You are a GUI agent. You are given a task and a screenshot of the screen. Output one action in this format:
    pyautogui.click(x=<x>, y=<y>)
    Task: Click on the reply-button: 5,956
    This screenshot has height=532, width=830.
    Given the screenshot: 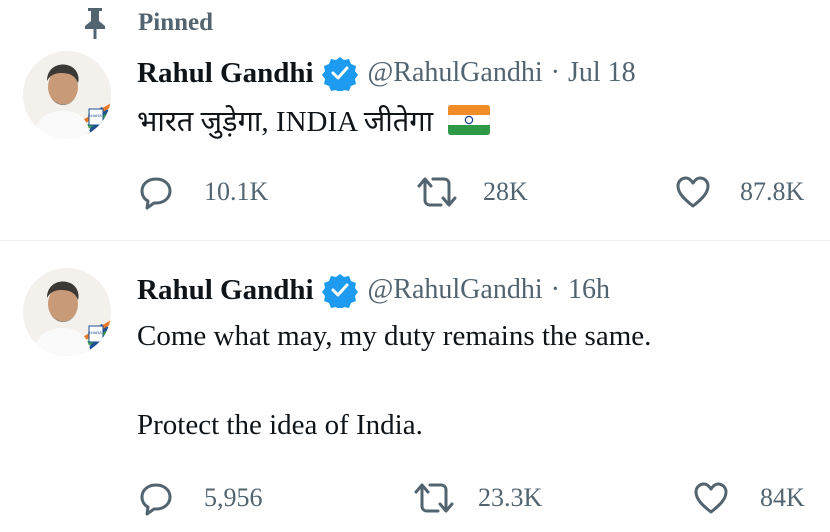 What is the action you would take?
    pyautogui.click(x=200, y=498)
    